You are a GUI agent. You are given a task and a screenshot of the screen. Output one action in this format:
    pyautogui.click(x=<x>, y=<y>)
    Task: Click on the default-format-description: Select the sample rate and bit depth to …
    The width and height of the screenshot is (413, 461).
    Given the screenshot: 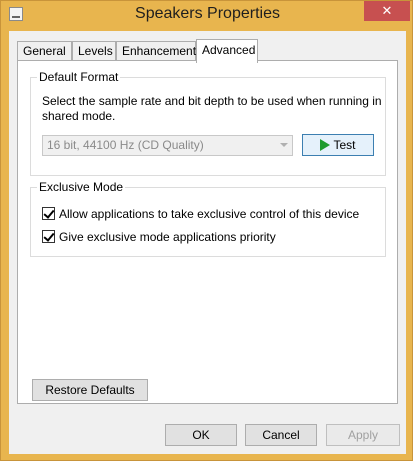 What is the action you would take?
    pyautogui.click(x=212, y=108)
    